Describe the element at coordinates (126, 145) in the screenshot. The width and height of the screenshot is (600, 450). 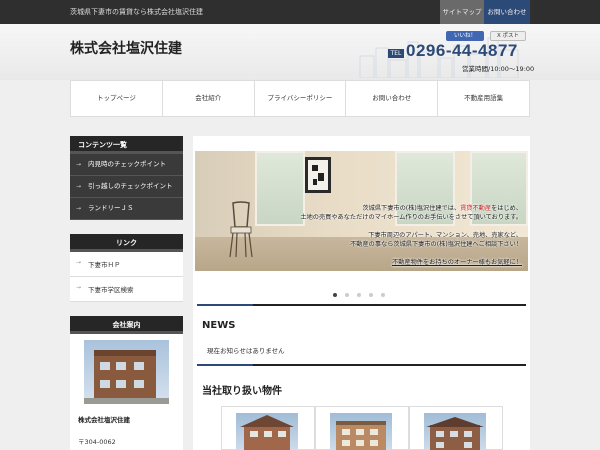
I see `contents-title: コンテンツ一覧` at that location.